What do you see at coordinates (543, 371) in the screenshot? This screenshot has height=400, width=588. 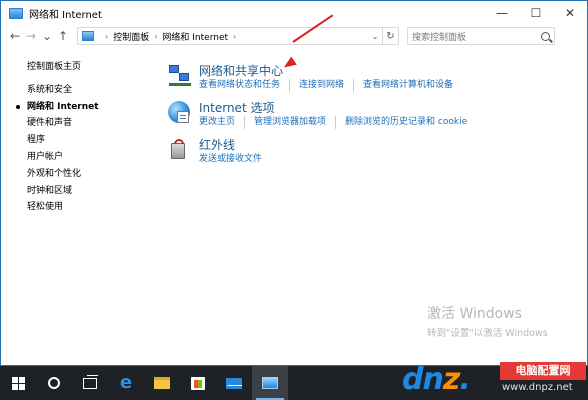 I see `brand-badge: 电脑配置网` at bounding box center [543, 371].